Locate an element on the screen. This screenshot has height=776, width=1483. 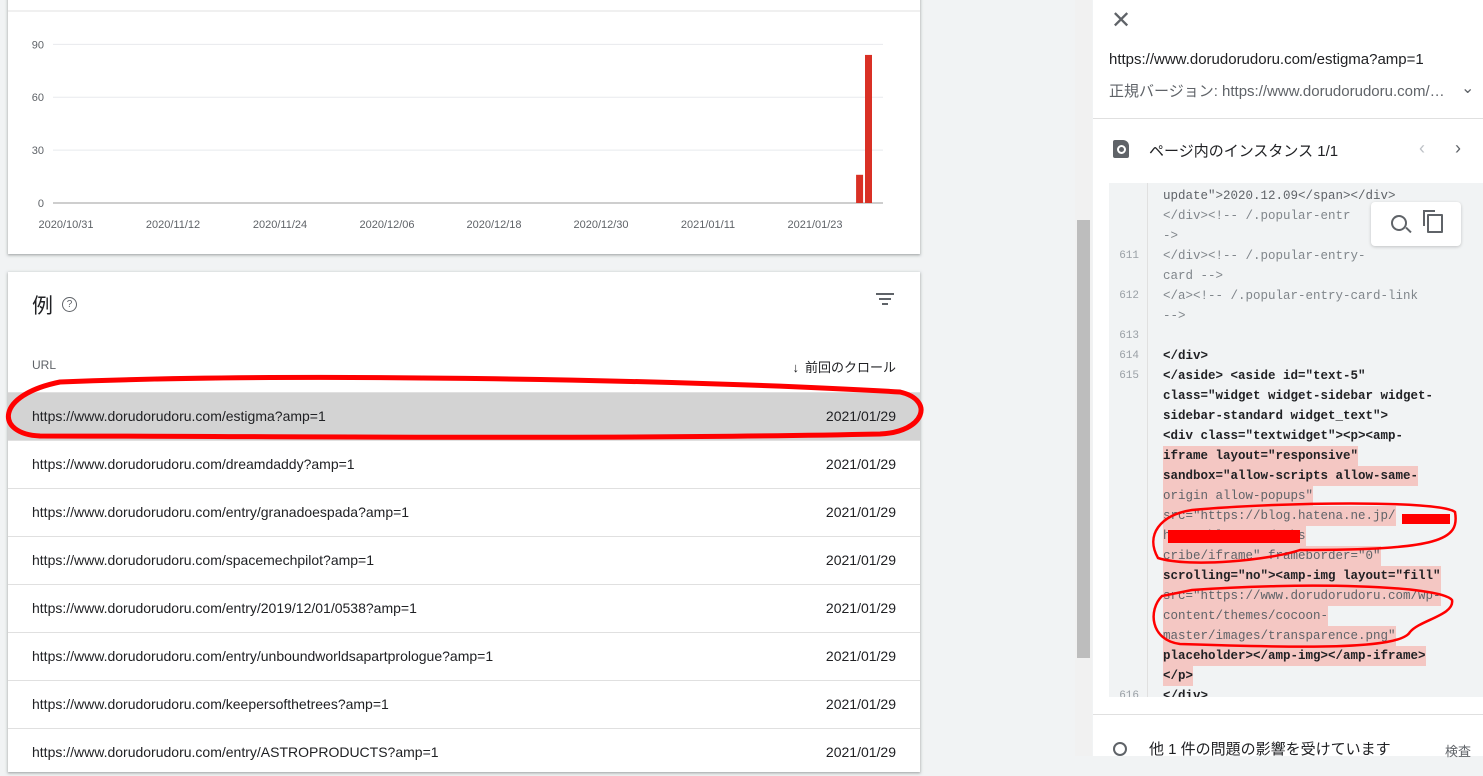
x-tick-label: 2020/10/31 is located at coordinates (65, 225).